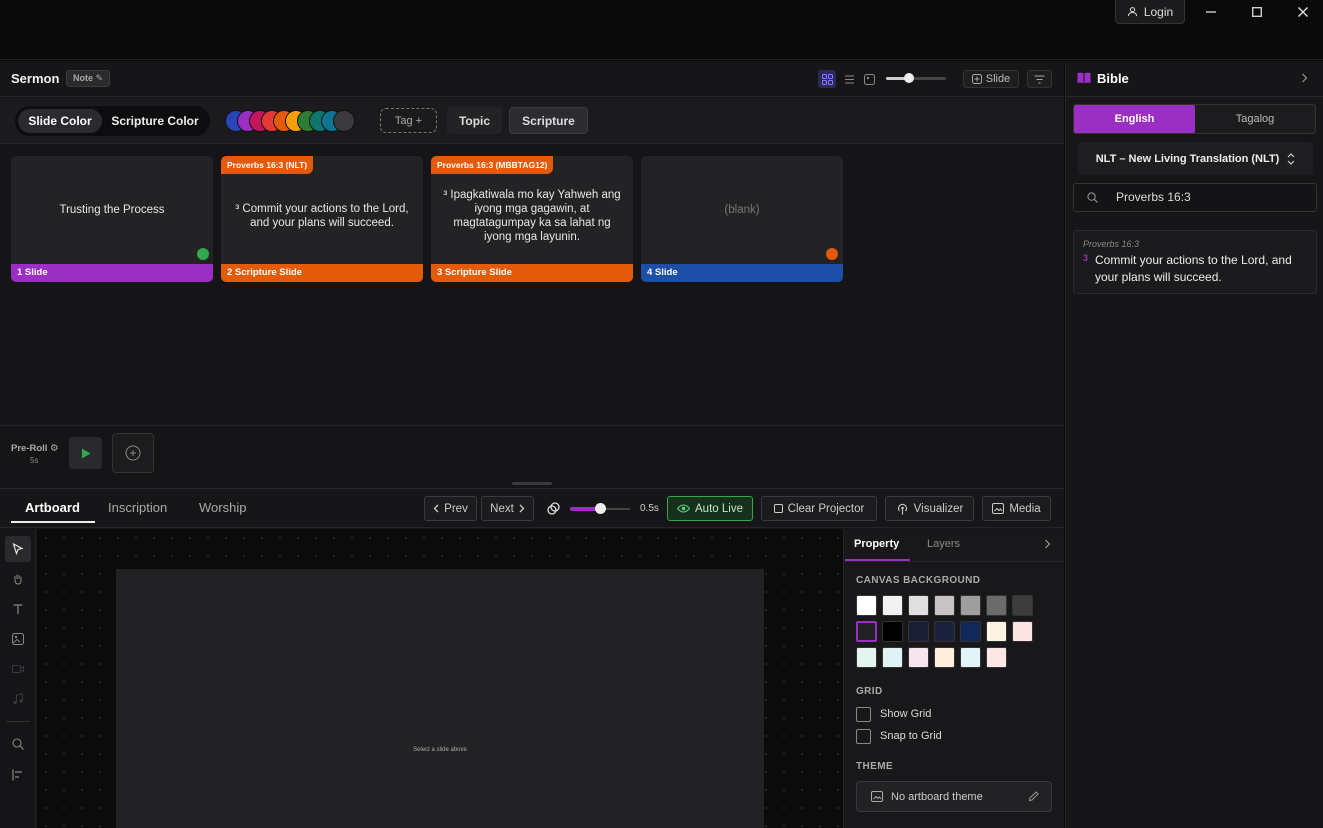 The height and width of the screenshot is (828, 1323). Describe the element at coordinates (1039, 79) in the screenshot. I see `filter-button` at that location.